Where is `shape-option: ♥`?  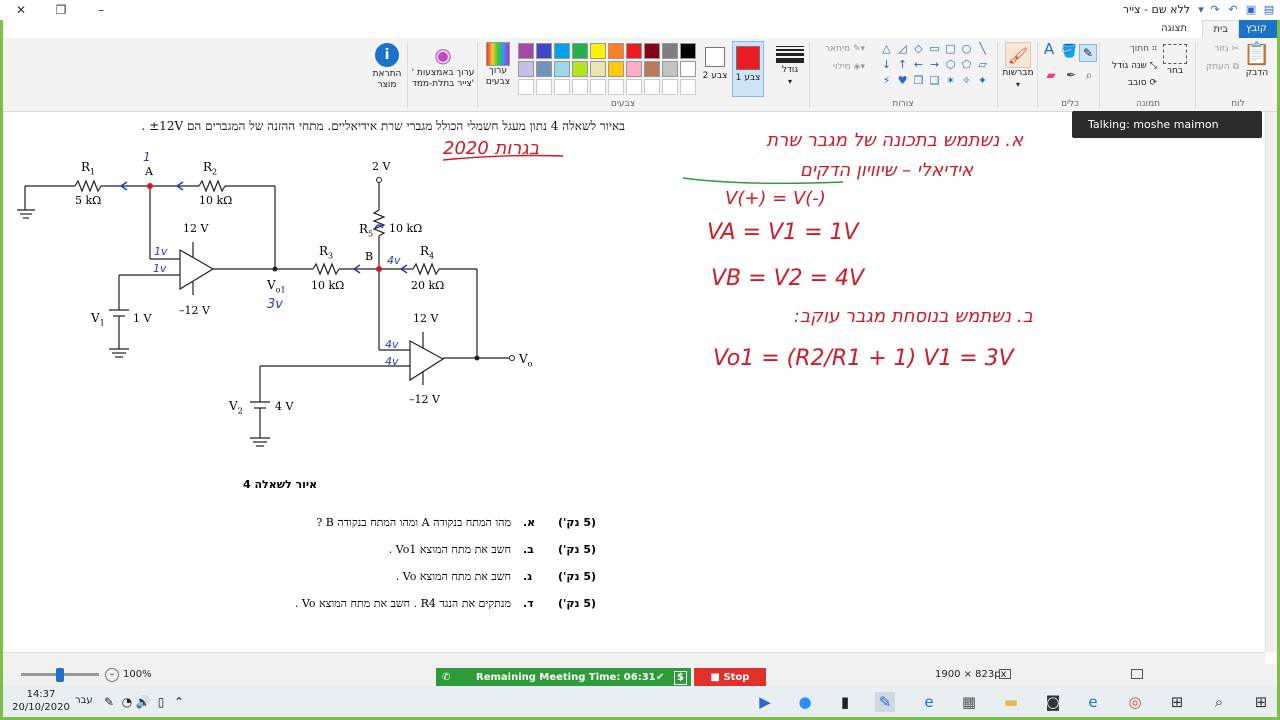 shape-option: ♥ is located at coordinates (902, 81).